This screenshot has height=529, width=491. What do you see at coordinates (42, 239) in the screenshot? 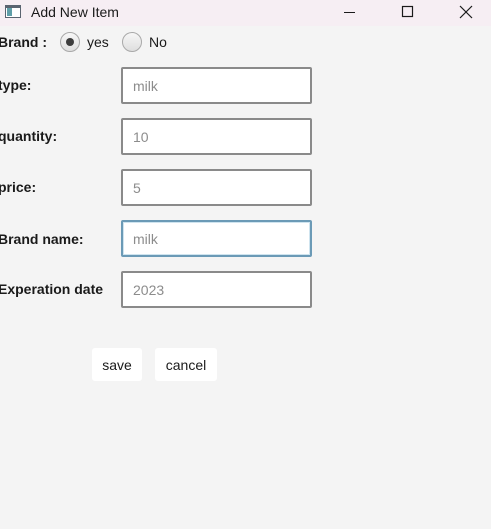
I see `brand-name-label: Brand name:` at bounding box center [42, 239].